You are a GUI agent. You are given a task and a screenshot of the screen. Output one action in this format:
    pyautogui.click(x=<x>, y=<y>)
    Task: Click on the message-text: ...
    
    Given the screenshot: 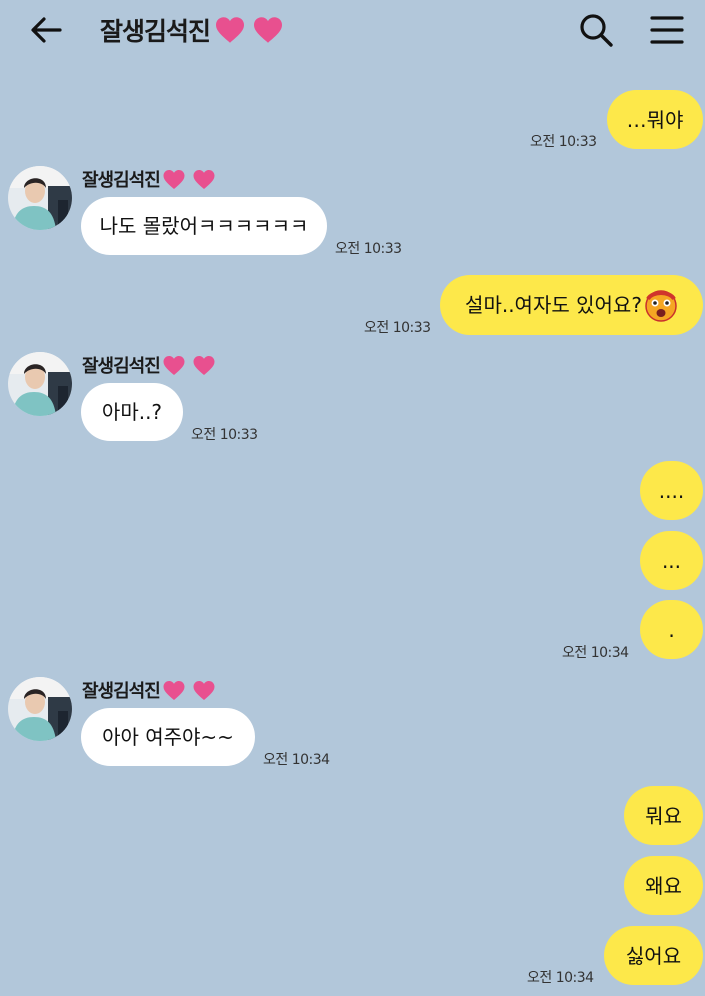 What is the action you would take?
    pyautogui.click(x=671, y=560)
    